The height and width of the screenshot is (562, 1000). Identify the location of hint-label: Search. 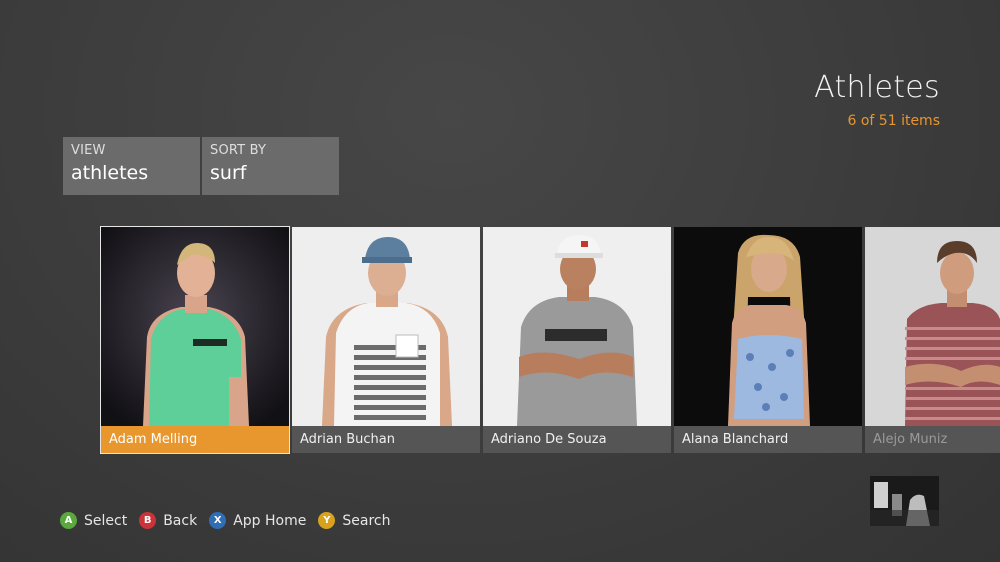
(366, 520).